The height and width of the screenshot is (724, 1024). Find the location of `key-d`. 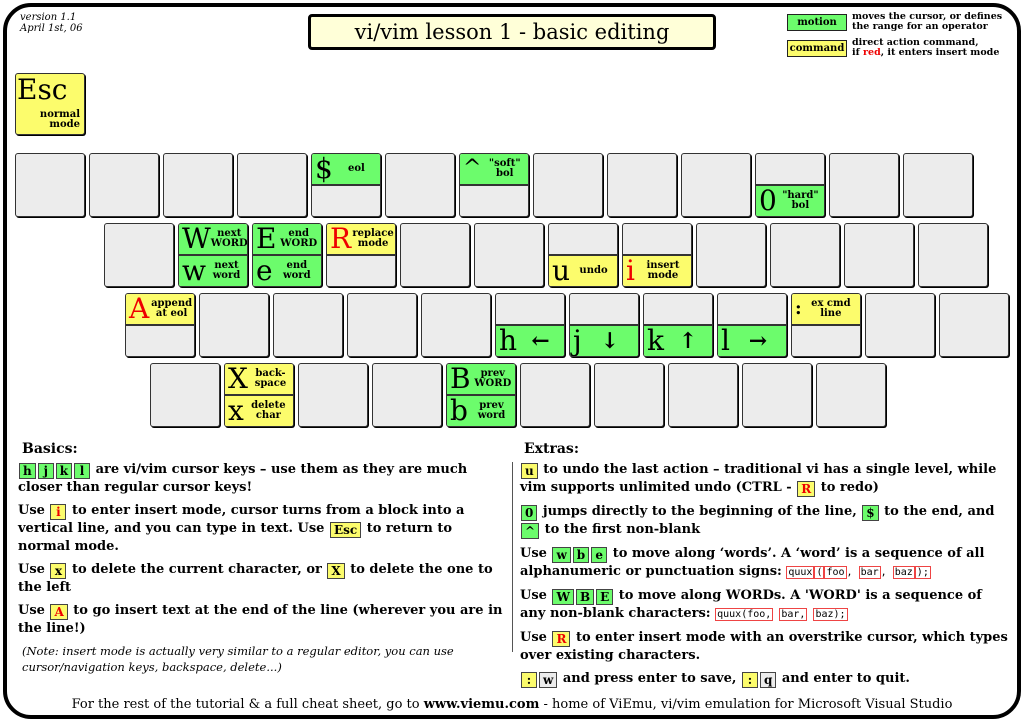

key-d is located at coordinates (308, 325).